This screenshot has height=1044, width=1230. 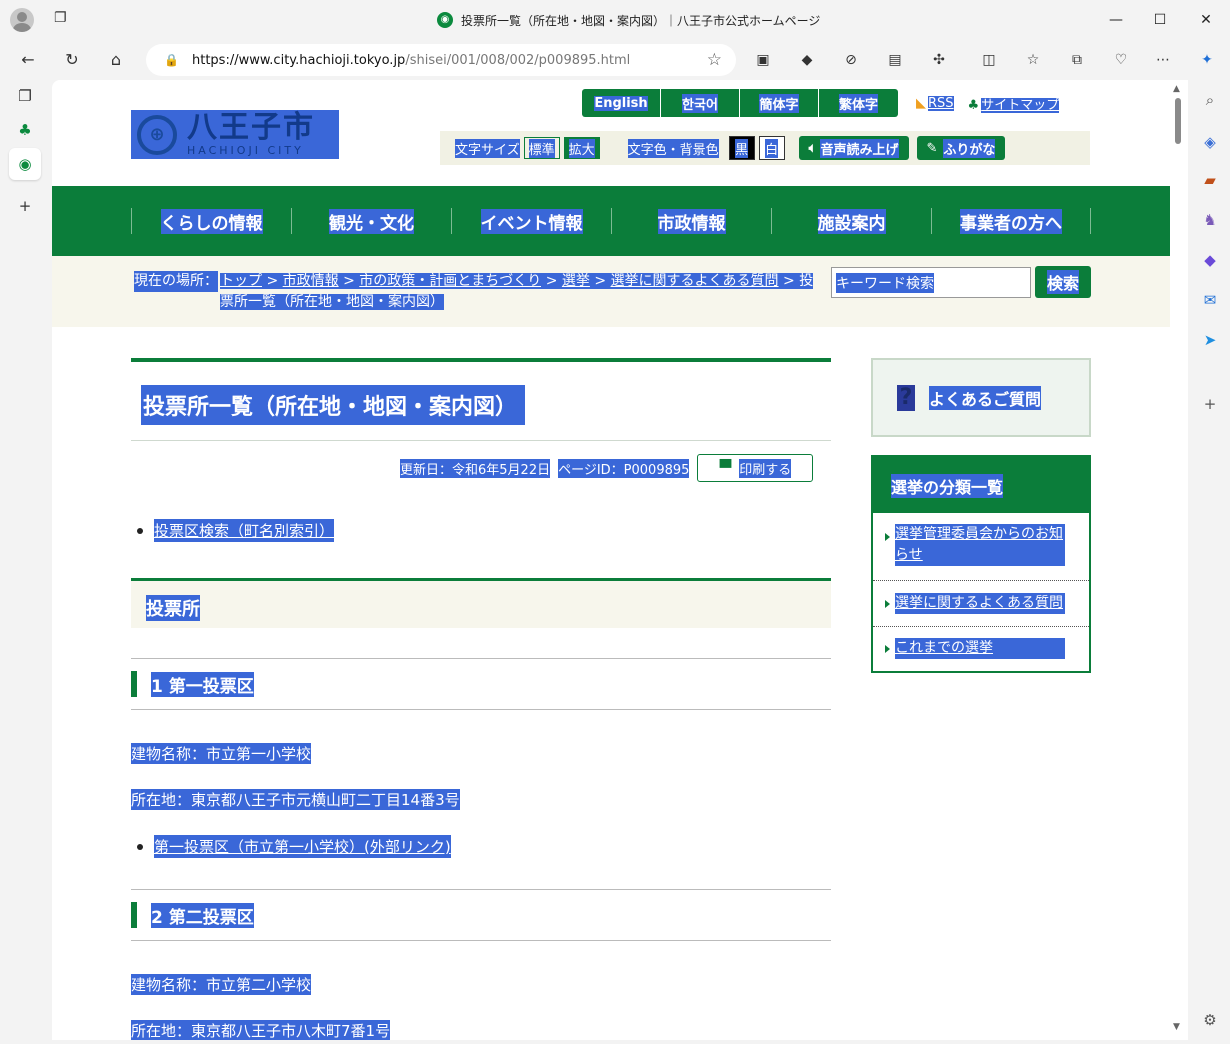 What do you see at coordinates (755, 468) in the screenshot?
I see `print-button: ▀ 印刷する` at bounding box center [755, 468].